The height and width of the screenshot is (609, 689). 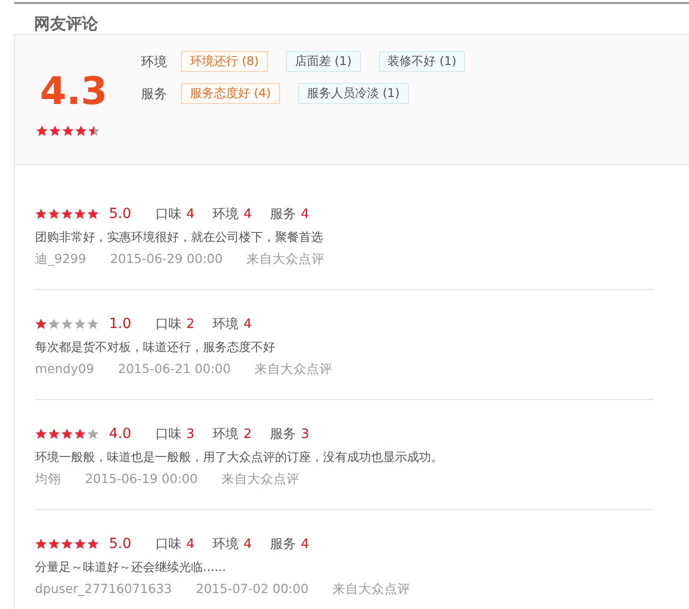 I want to click on review-date: 2015-06-21 00:00, so click(x=174, y=369).